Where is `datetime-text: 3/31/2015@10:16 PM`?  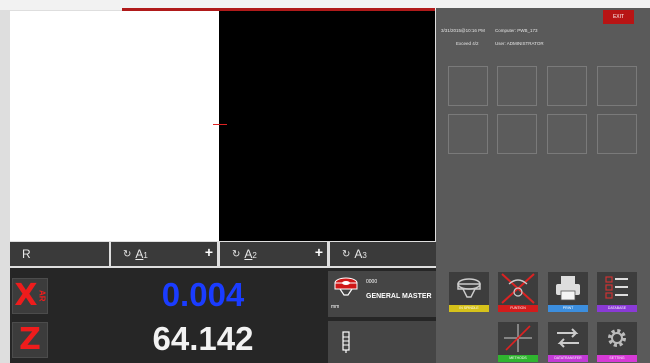
datetime-text: 3/31/2015@10:16 PM is located at coordinates (463, 30).